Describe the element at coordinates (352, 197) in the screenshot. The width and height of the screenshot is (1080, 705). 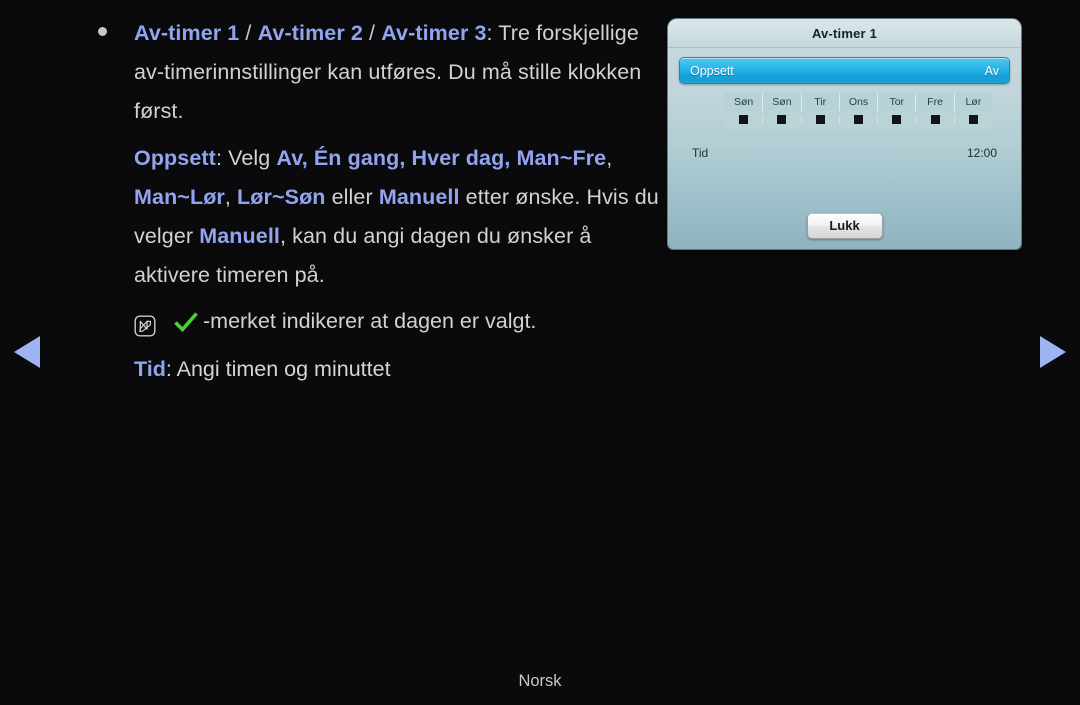
I see `conjunction-eller: eller` at that location.